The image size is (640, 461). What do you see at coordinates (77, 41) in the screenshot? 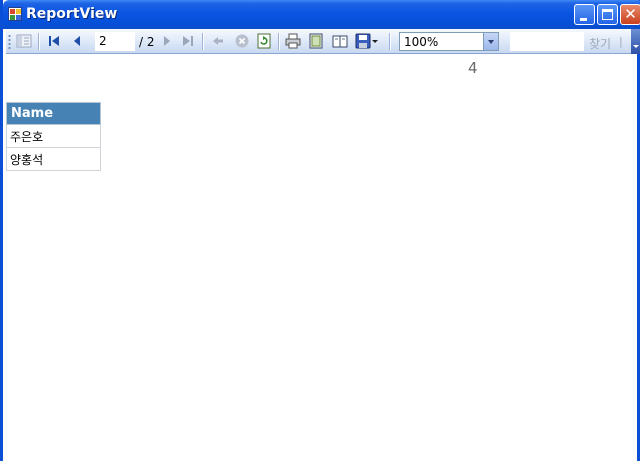
I see `previous-page-icon` at bounding box center [77, 41].